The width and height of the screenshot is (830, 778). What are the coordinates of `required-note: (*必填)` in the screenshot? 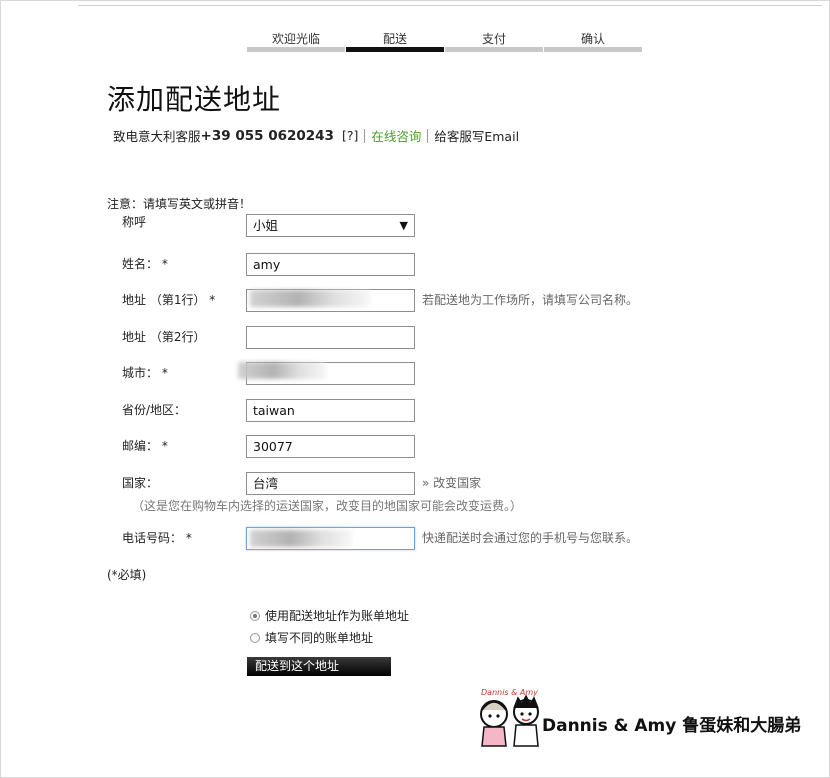 It's located at (127, 575).